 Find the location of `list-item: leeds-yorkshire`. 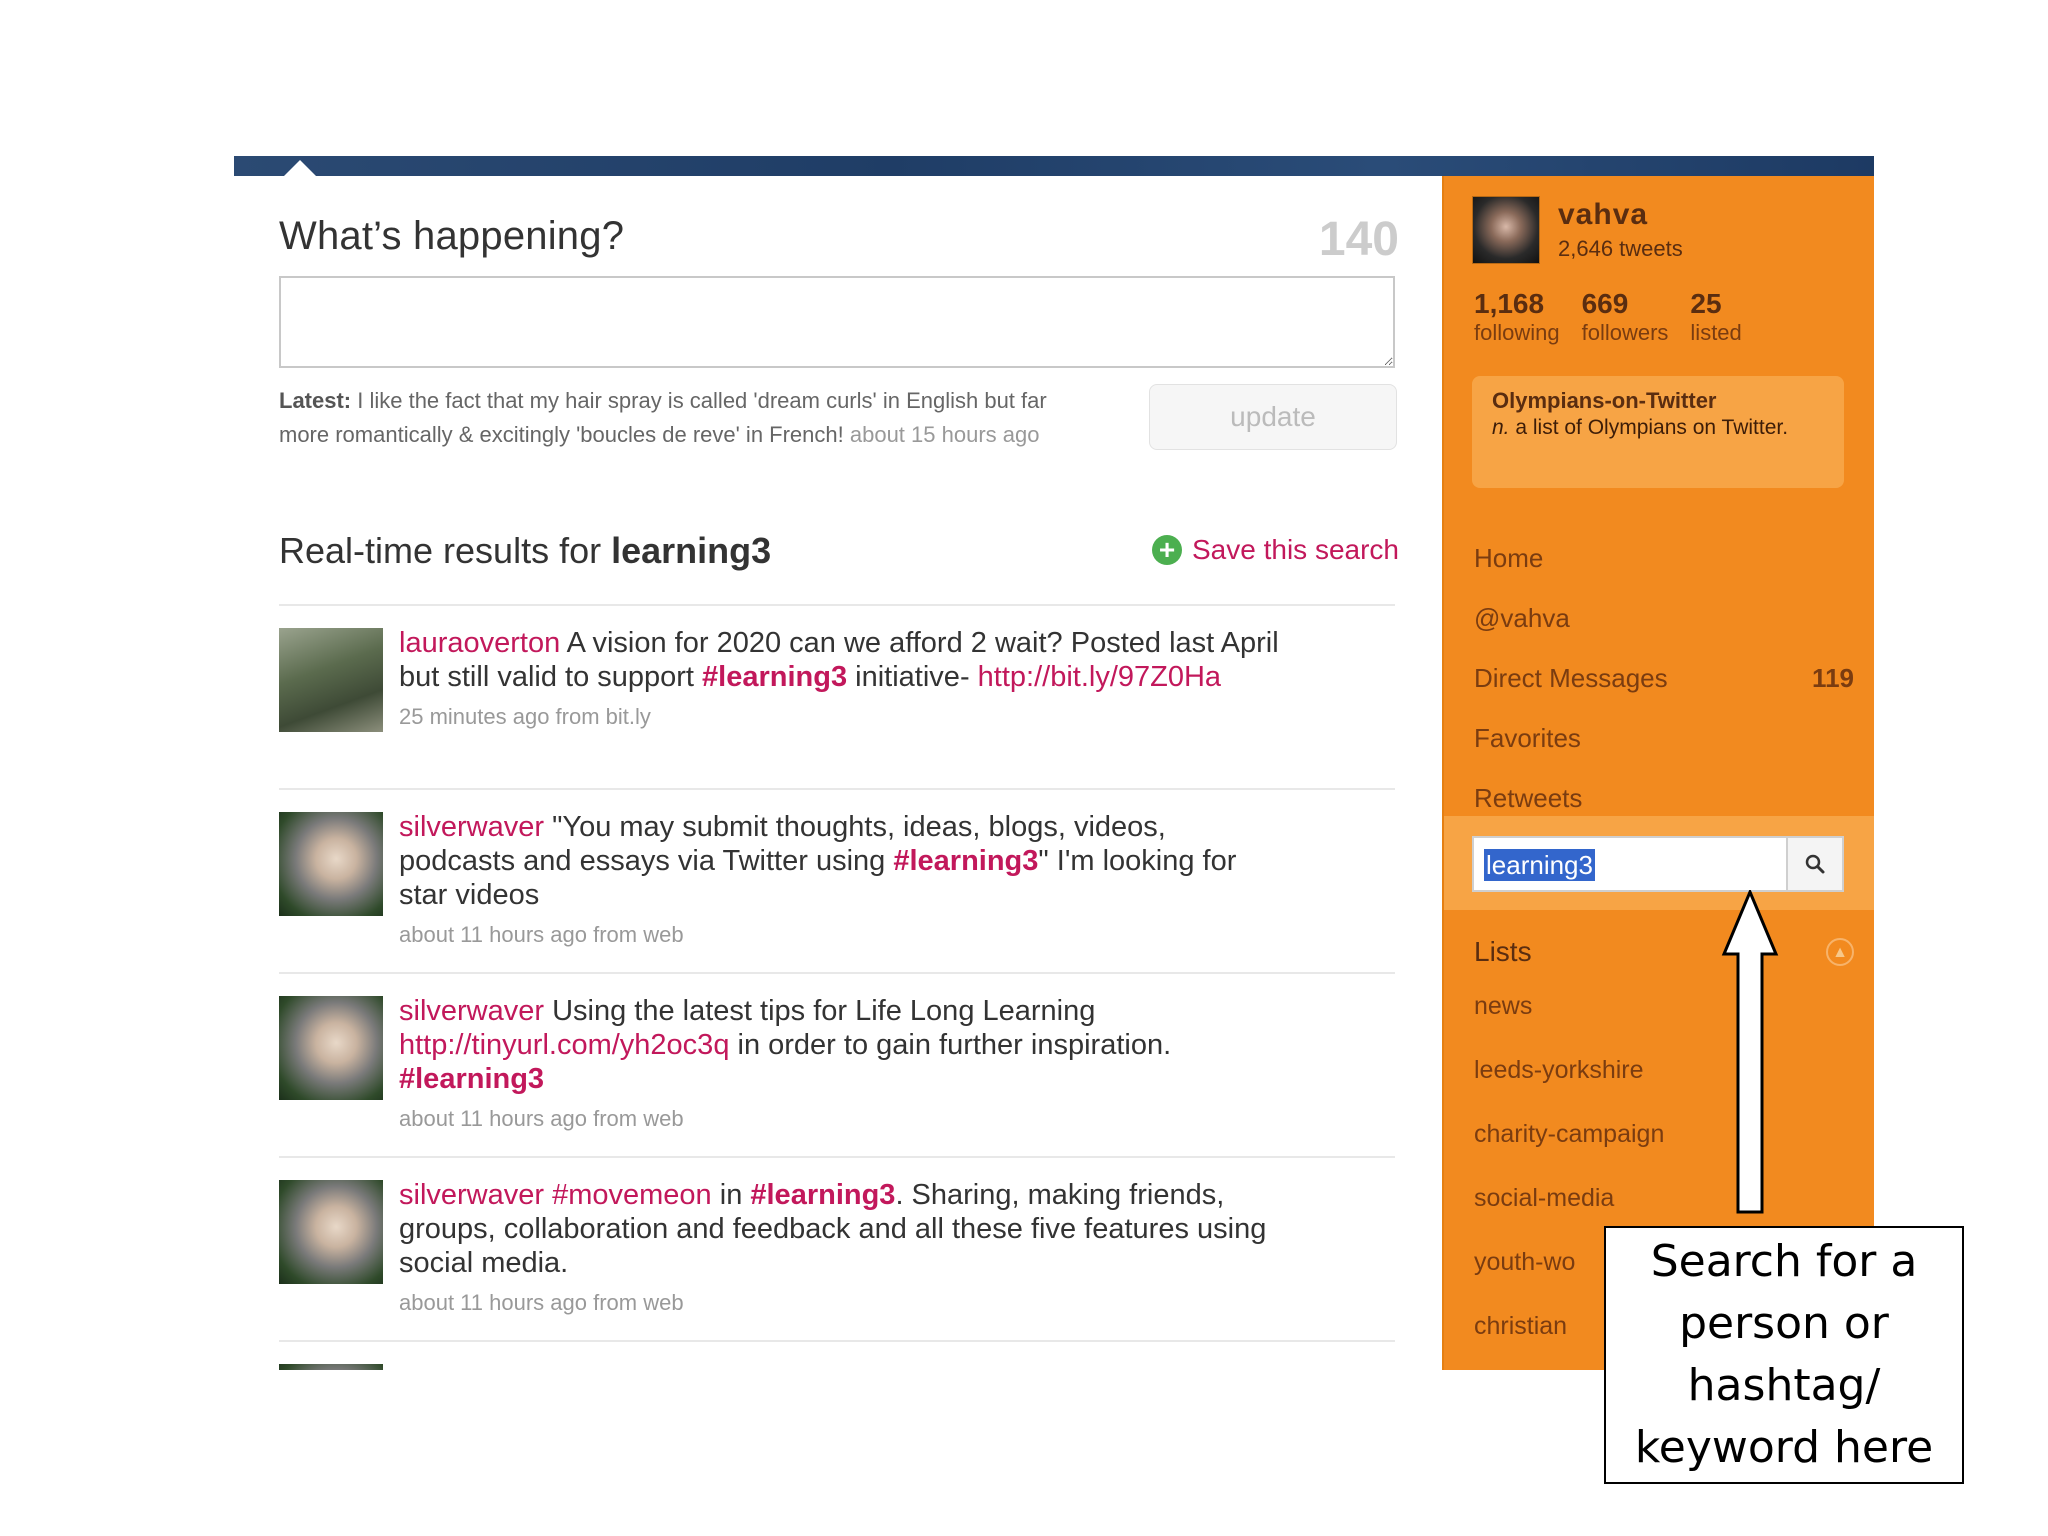

list-item: leeds-yorkshire is located at coordinates (1664, 1088).